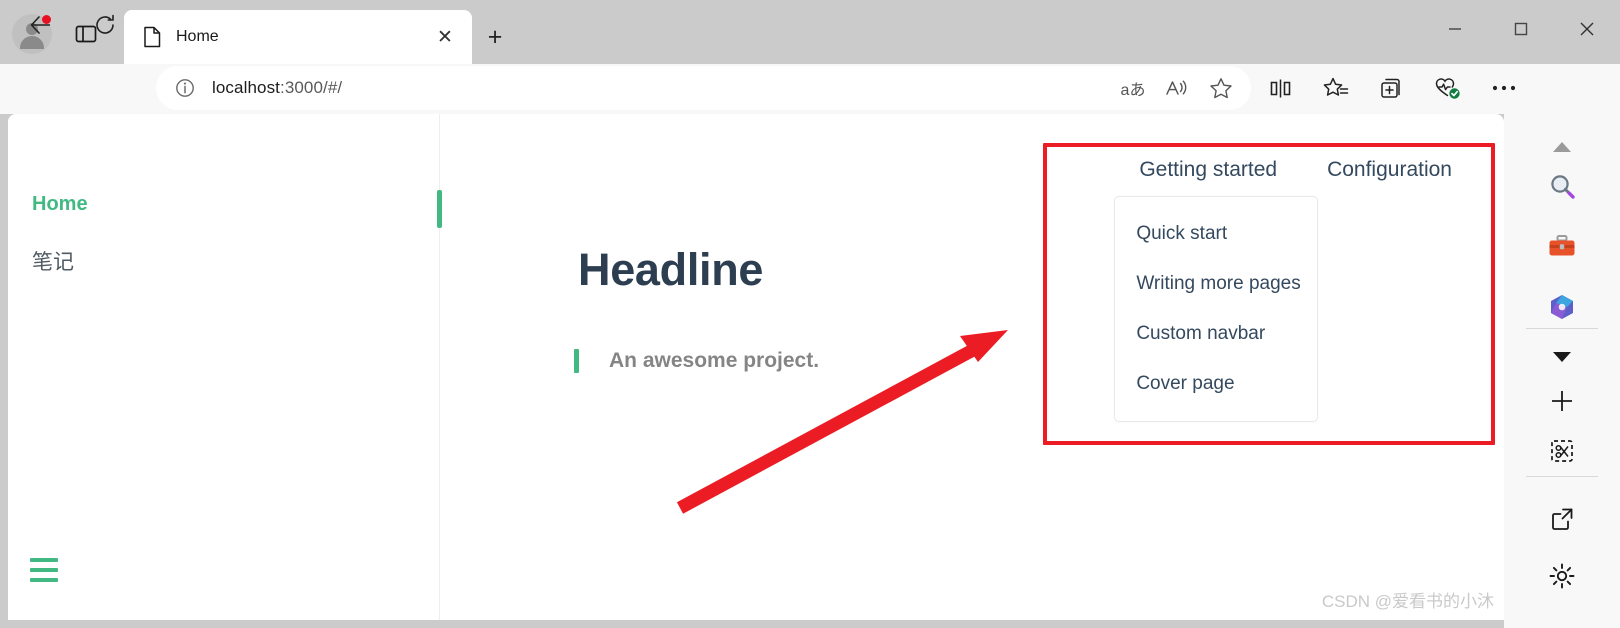 The width and height of the screenshot is (1620, 628). Describe the element at coordinates (1562, 357) in the screenshot. I see `chevron-down-icon` at that location.